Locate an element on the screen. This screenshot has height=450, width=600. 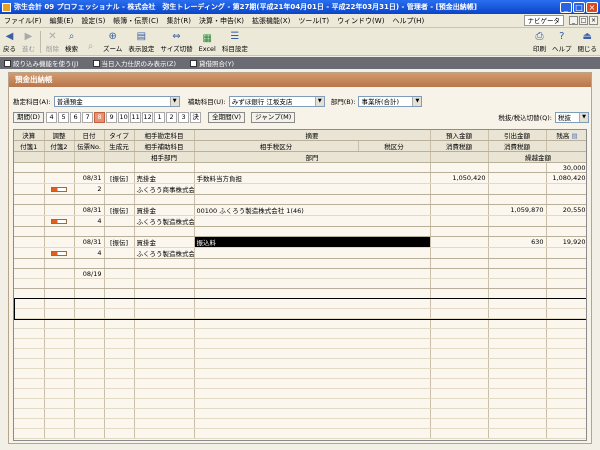
col-header-date: 日付 is located at coordinates (89, 135).